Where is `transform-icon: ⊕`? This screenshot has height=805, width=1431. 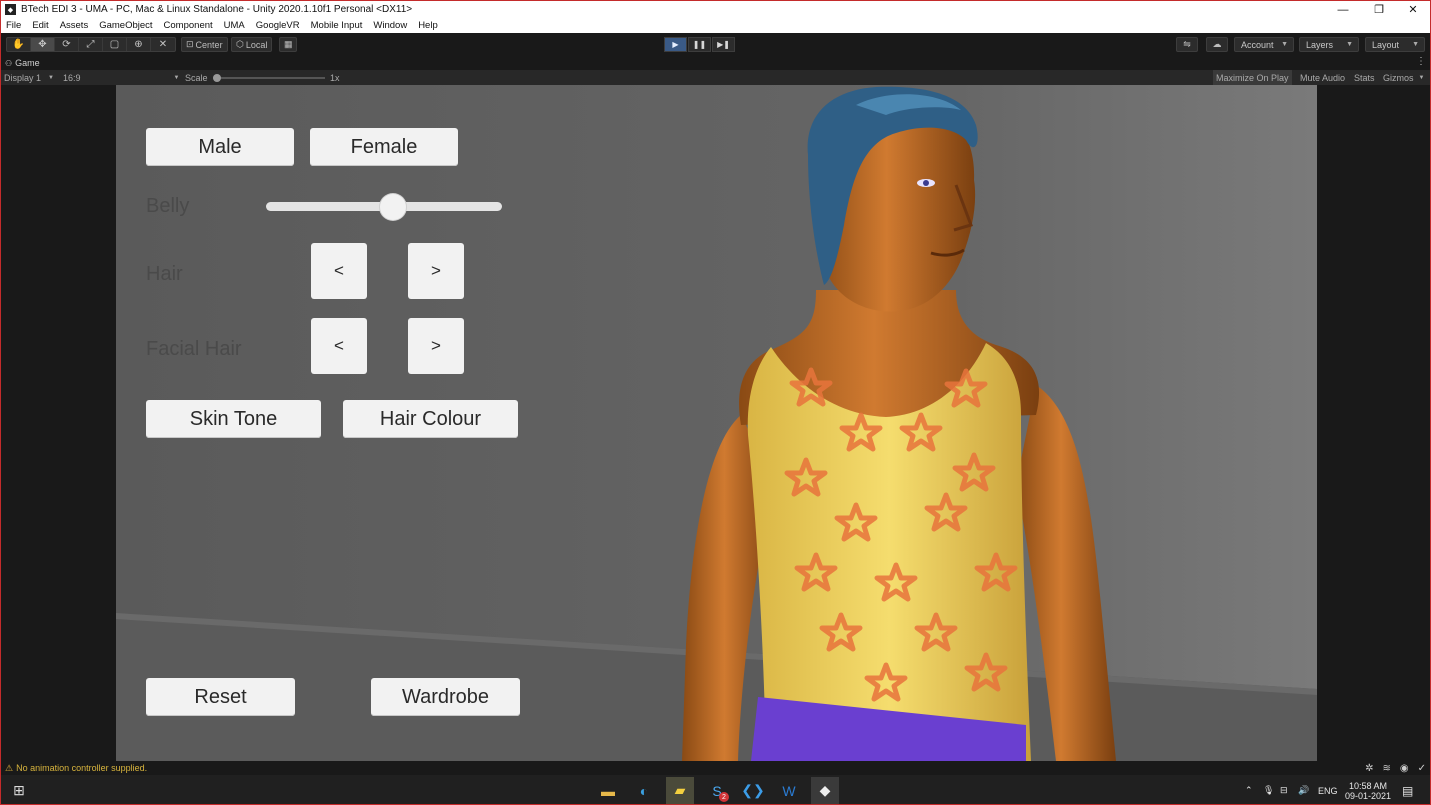
transform-icon: ⊕ is located at coordinates (139, 44).